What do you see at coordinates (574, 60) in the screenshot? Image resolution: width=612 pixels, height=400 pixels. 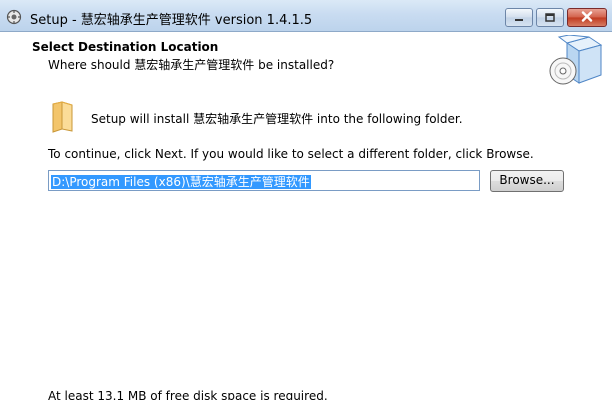 I see `setup-box-cd-icon` at bounding box center [574, 60].